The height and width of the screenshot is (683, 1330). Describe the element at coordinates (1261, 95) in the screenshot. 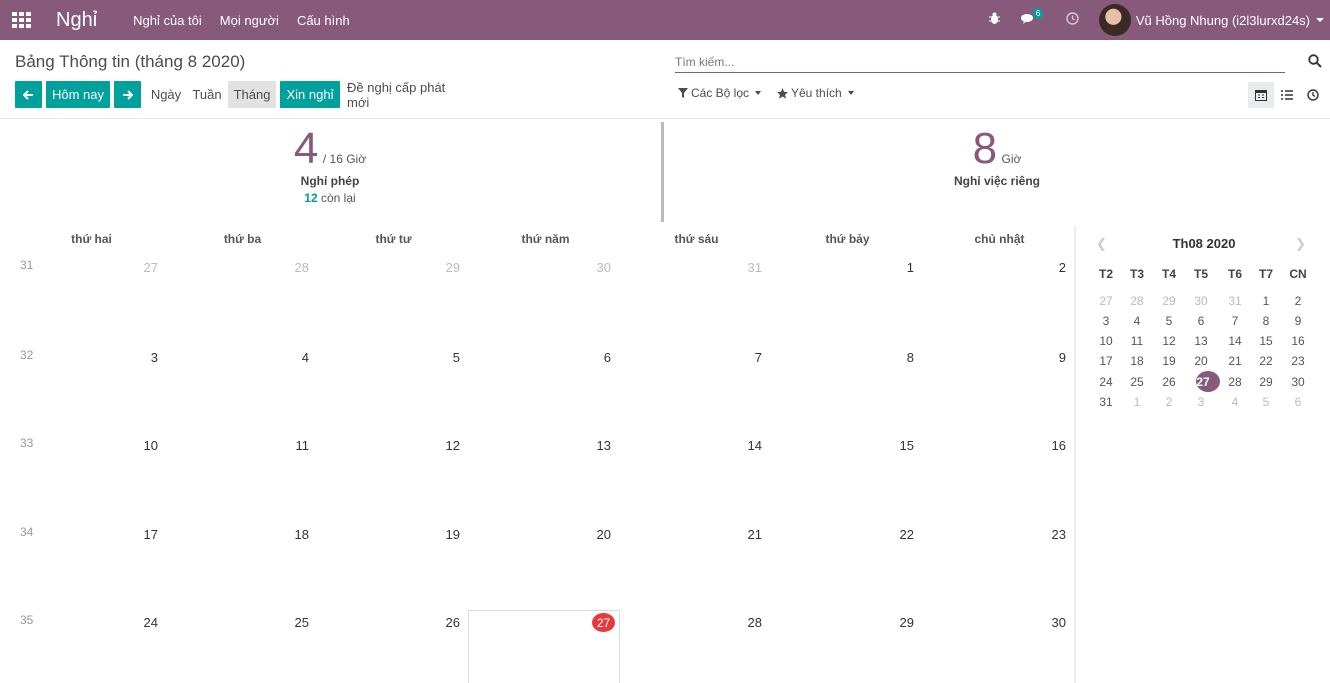

I see `calendar-view-button` at that location.